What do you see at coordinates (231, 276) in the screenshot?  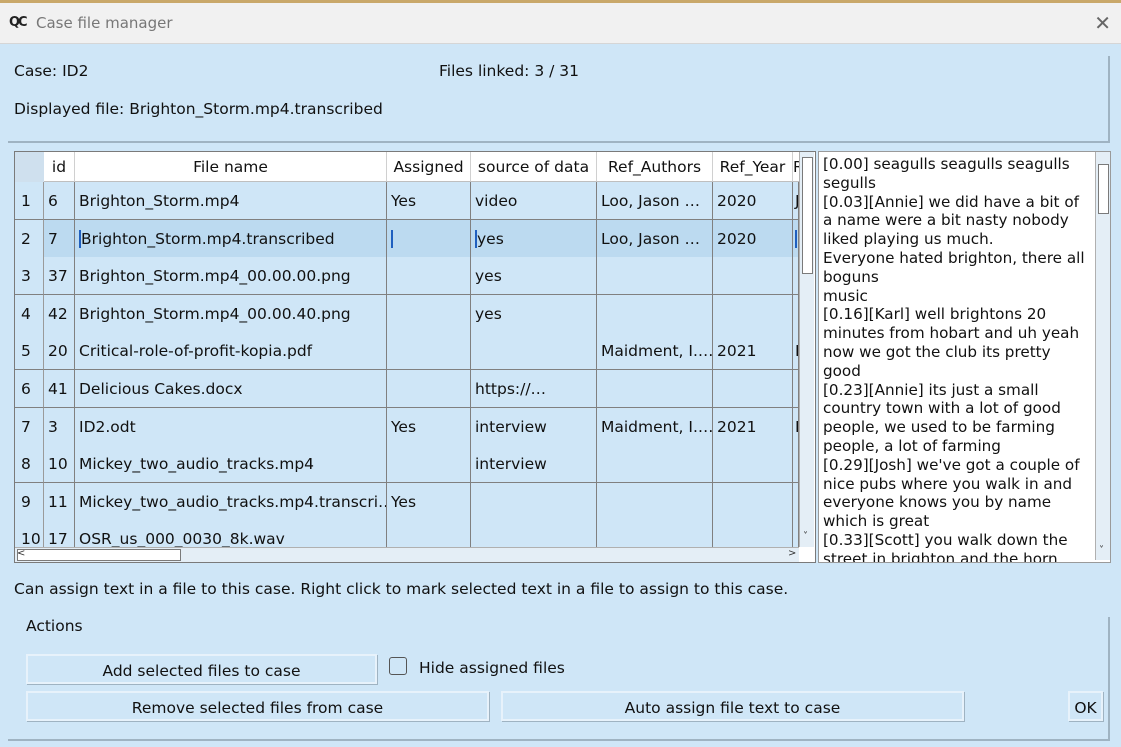 I see `cell-name: Brighton_Storm.mp4_00.00.00.png` at bounding box center [231, 276].